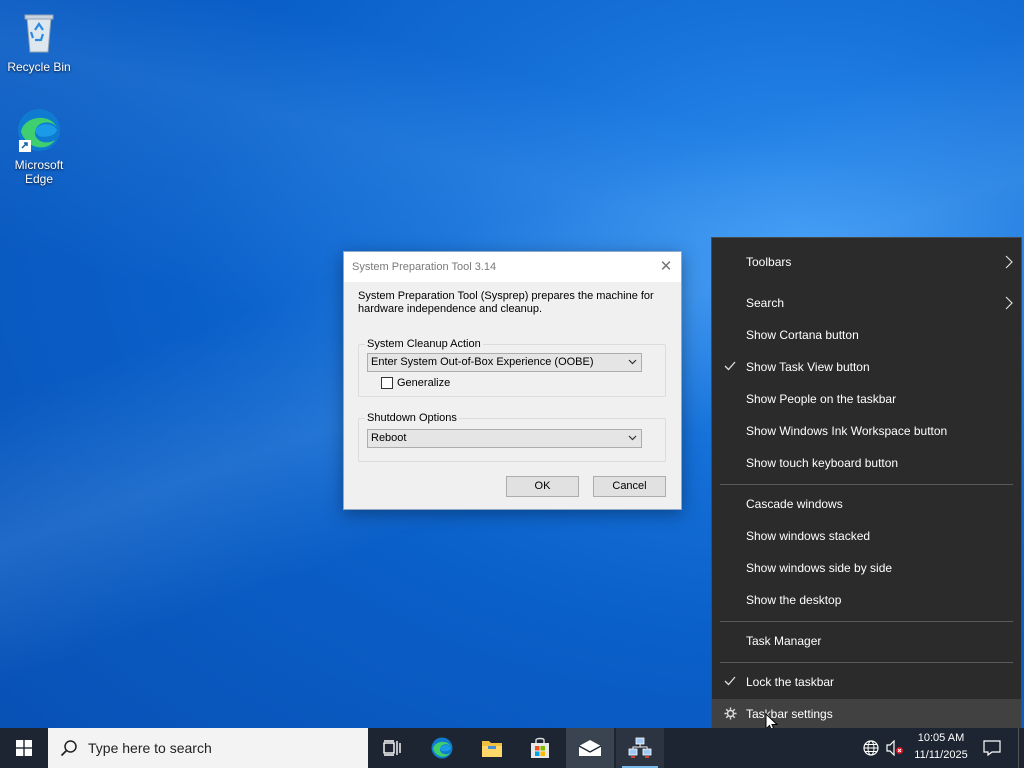  Describe the element at coordinates (866, 303) in the screenshot. I see `menu-item-search: Search` at that location.